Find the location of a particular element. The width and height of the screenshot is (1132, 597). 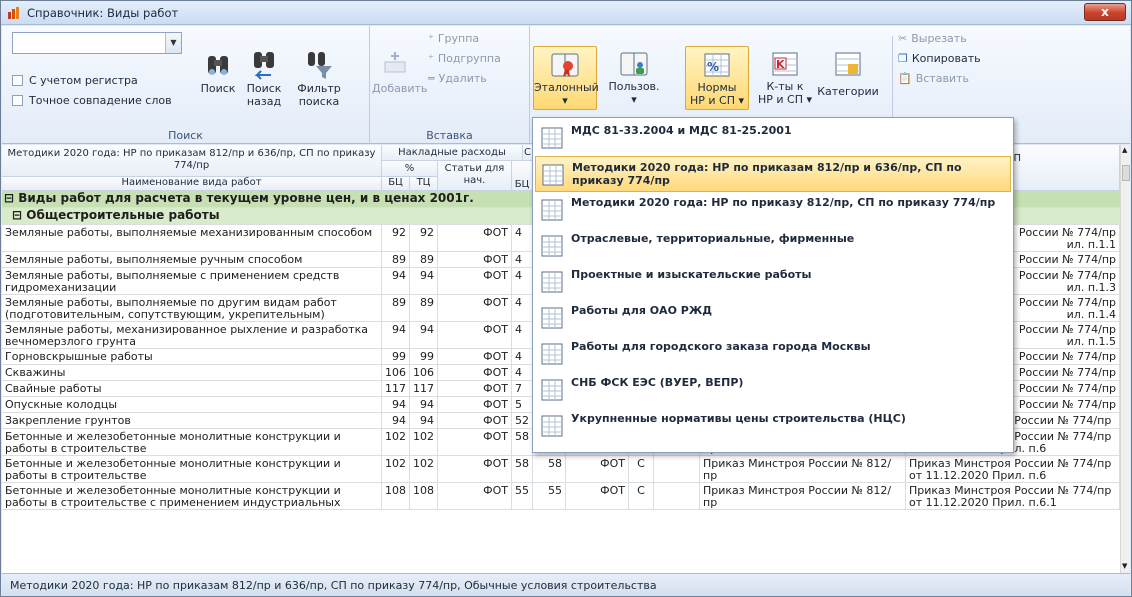

add-button: Добавить is located at coordinates (399, 72).